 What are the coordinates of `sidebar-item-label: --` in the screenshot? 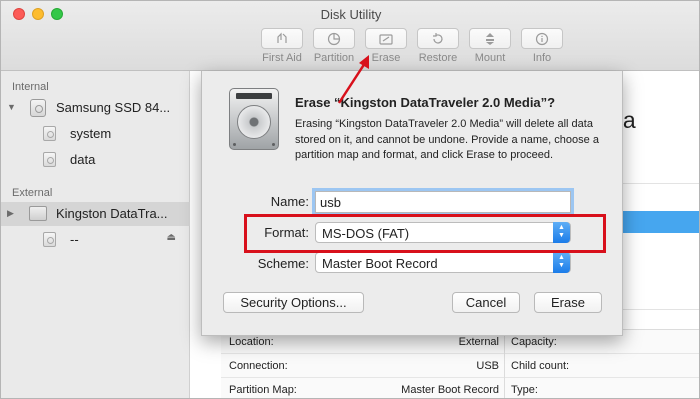 It's located at (74, 239).